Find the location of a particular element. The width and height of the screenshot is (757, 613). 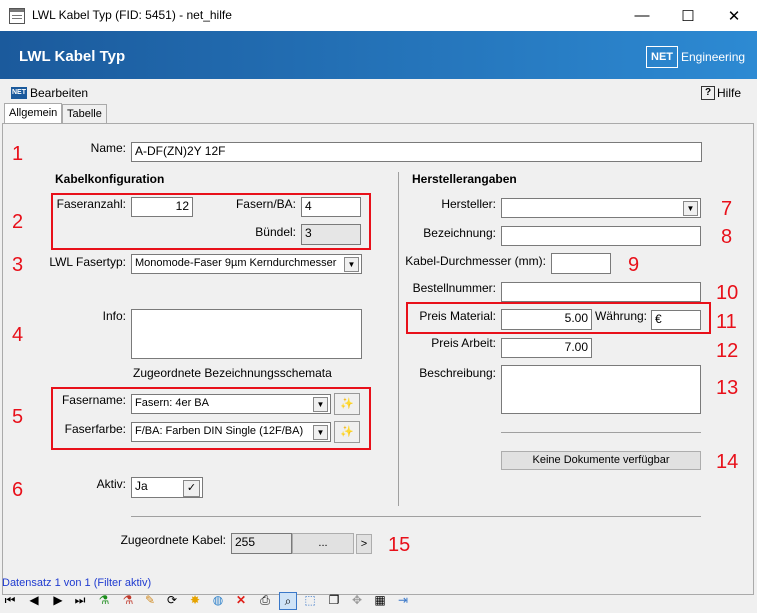

bestellnummer-label: Bestellnummer: is located at coordinates (454, 288).